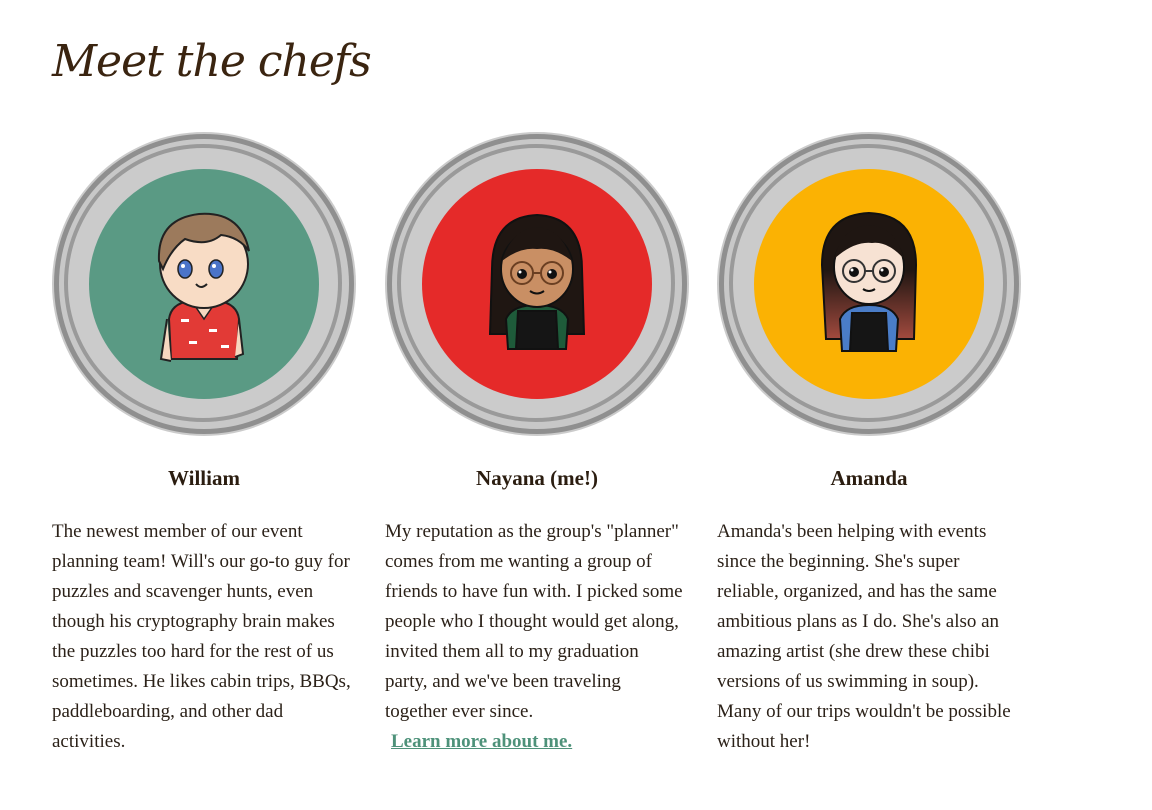  Describe the element at coordinates (537, 478) in the screenshot. I see `chef-name: Nayana (me!)` at that location.